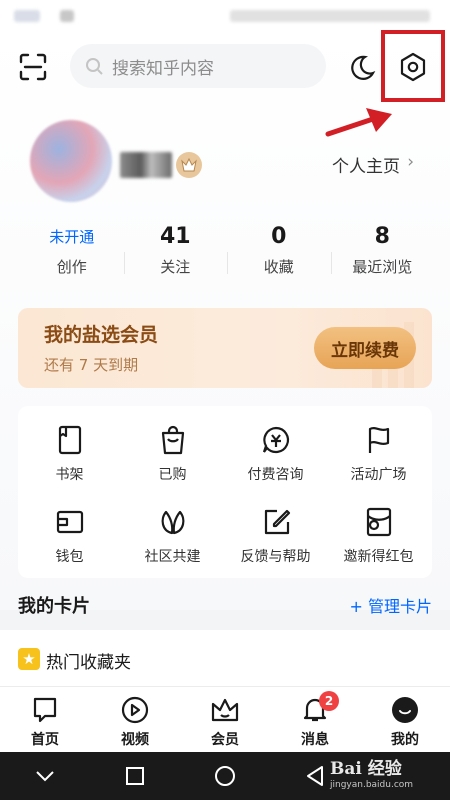  What do you see at coordinates (29, 659) in the screenshot?
I see `star-icon: ★` at bounding box center [29, 659].